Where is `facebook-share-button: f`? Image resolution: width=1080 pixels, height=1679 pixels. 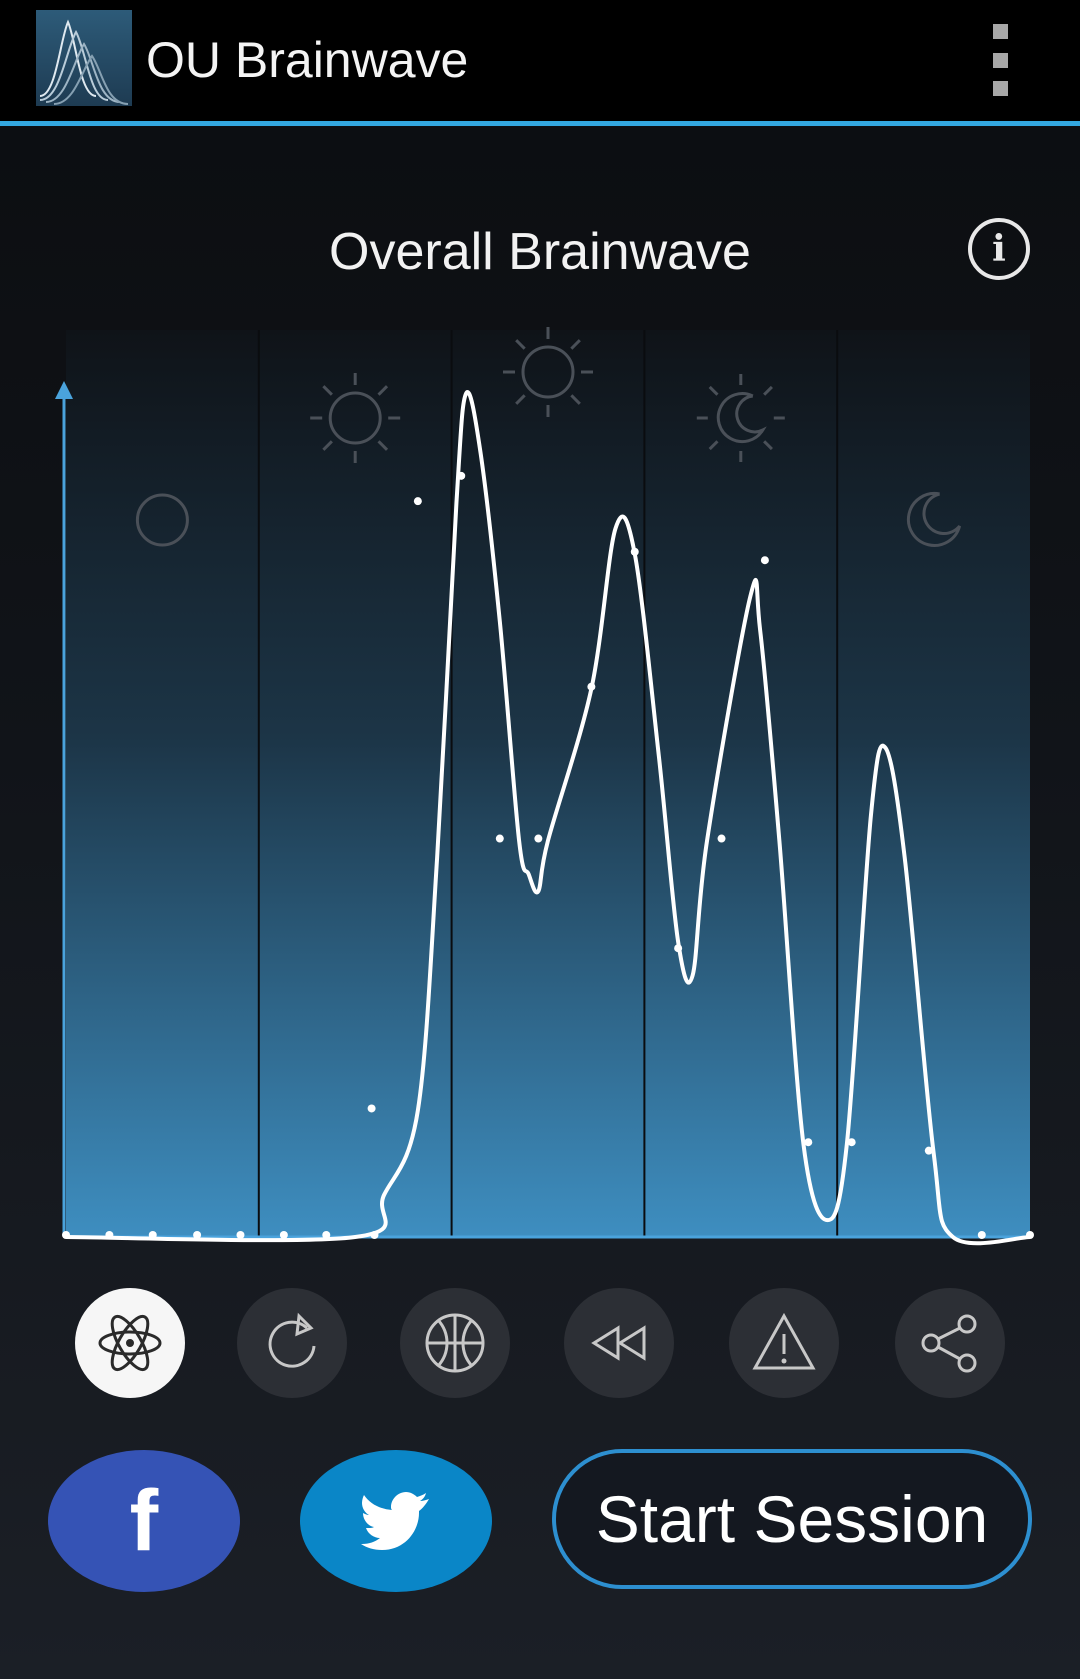
facebook-share-button: f is located at coordinates (144, 1521).